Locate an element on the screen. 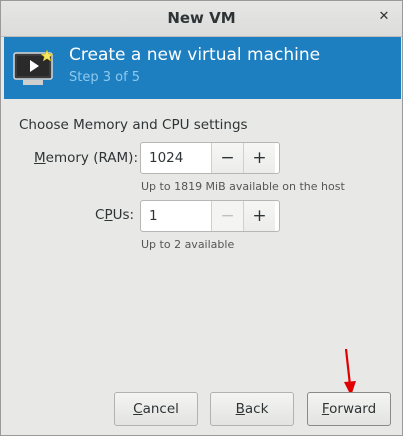  memory-hint: Up to 1819 MiB available on the host is located at coordinates (243, 186).